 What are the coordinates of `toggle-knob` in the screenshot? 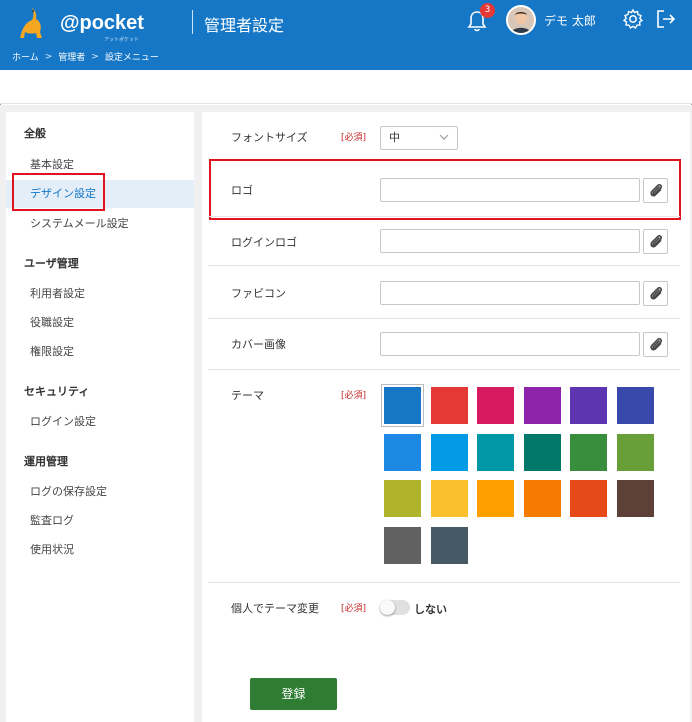 It's located at (387, 607).